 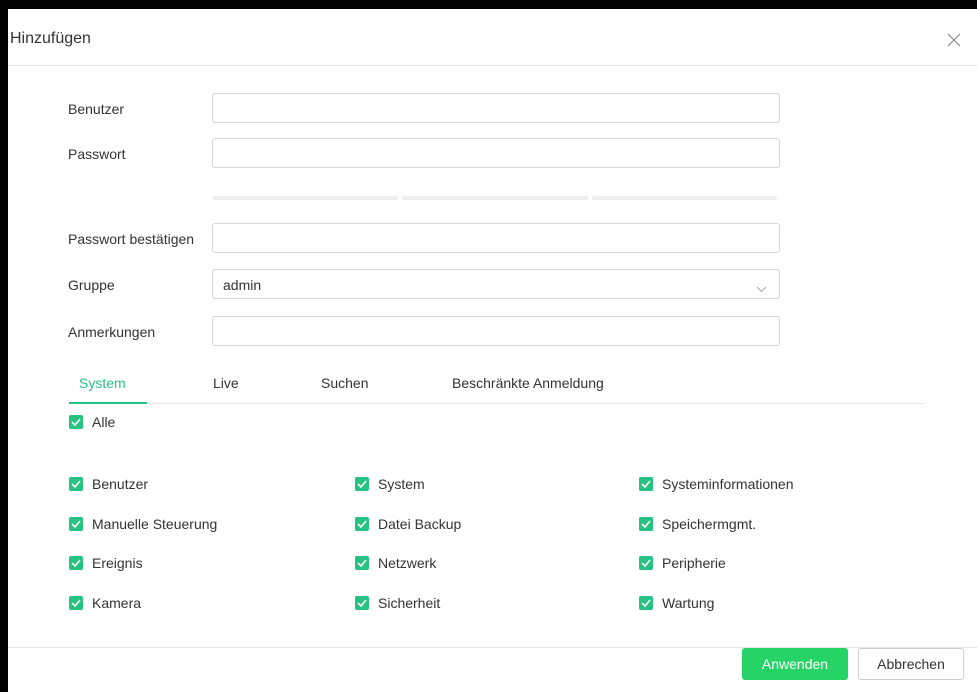 What do you see at coordinates (104, 422) in the screenshot?
I see `checkbox-all-label: Alle` at bounding box center [104, 422].